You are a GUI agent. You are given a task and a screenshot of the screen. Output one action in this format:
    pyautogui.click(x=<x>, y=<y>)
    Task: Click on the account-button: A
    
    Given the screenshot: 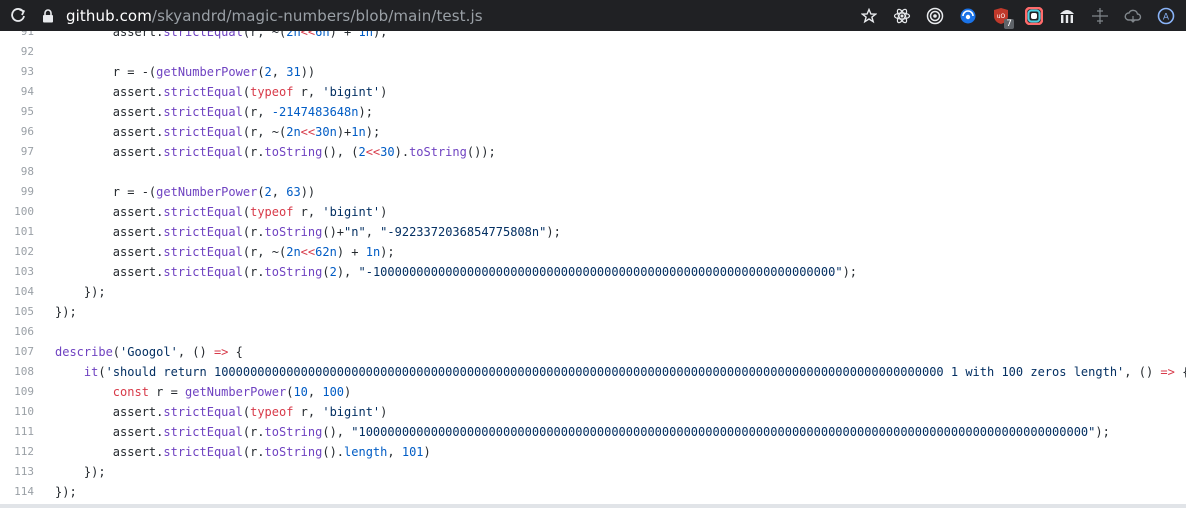 What is the action you would take?
    pyautogui.click(x=1165, y=15)
    